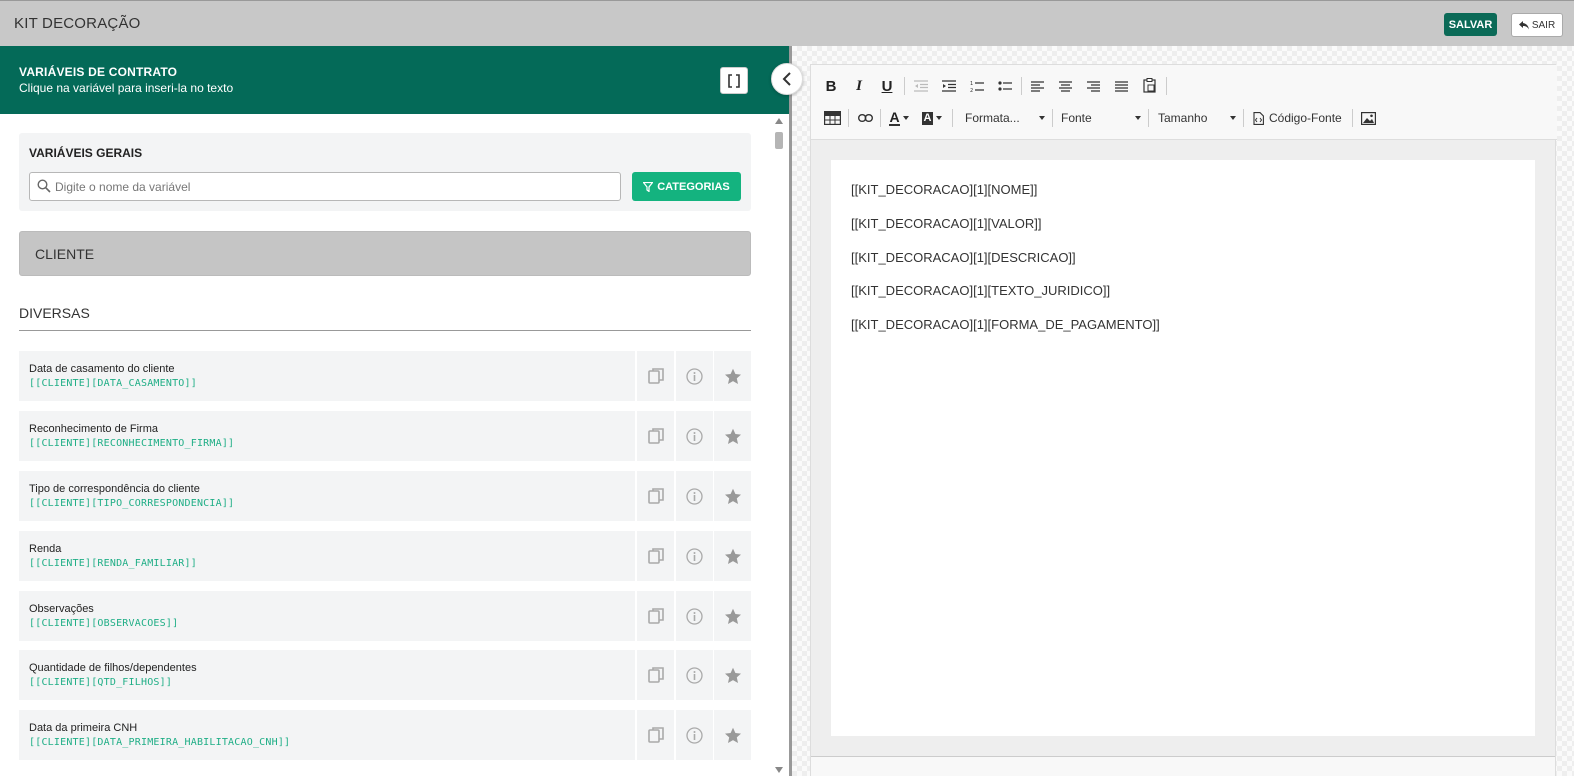 Image resolution: width=1574 pixels, height=776 pixels. I want to click on italic-icon: I, so click(859, 86).